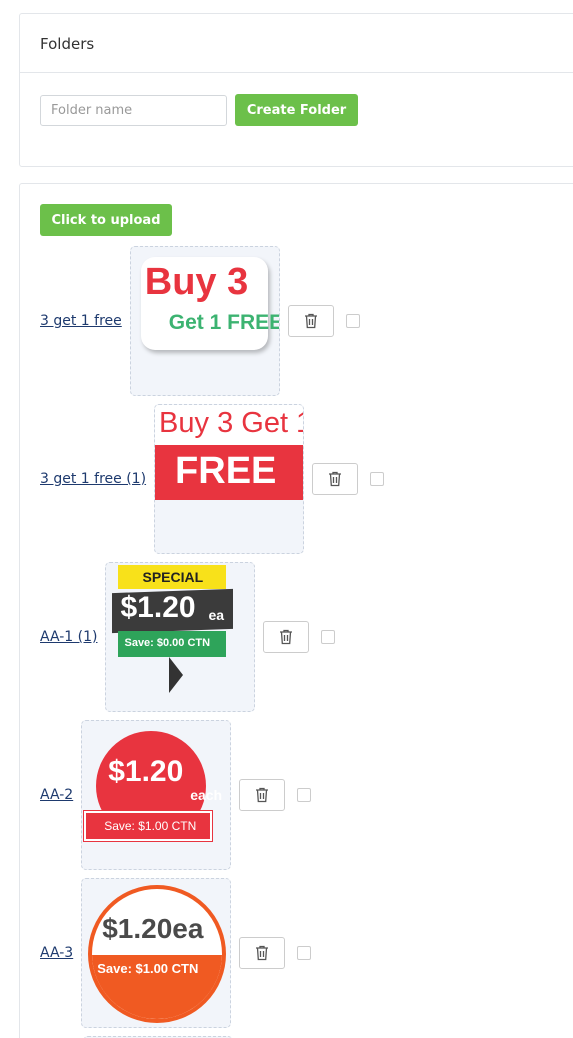 Image resolution: width=573 pixels, height=1038 pixels. What do you see at coordinates (296, 110) in the screenshot?
I see `create-folder-button: Create Folder` at bounding box center [296, 110].